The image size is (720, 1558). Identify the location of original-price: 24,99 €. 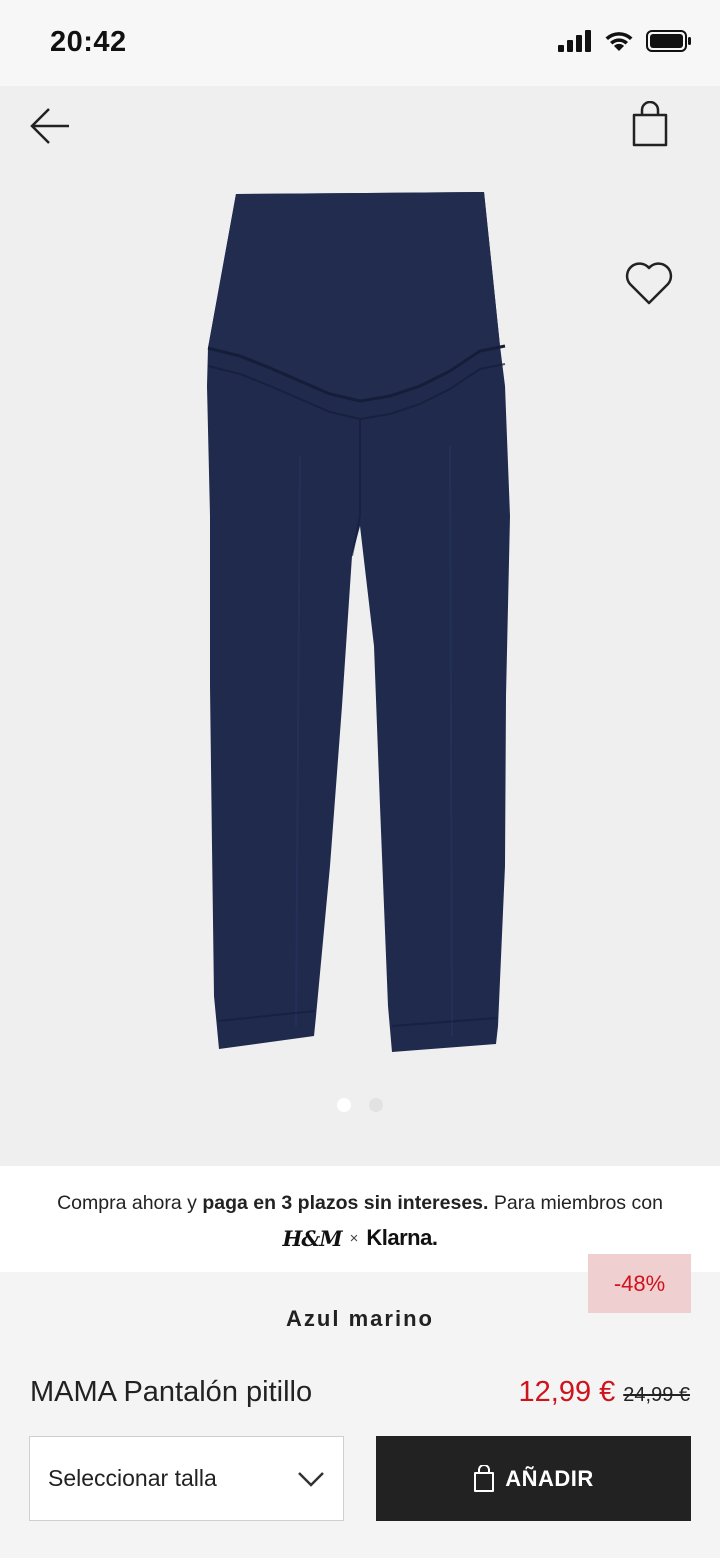
(656, 1395).